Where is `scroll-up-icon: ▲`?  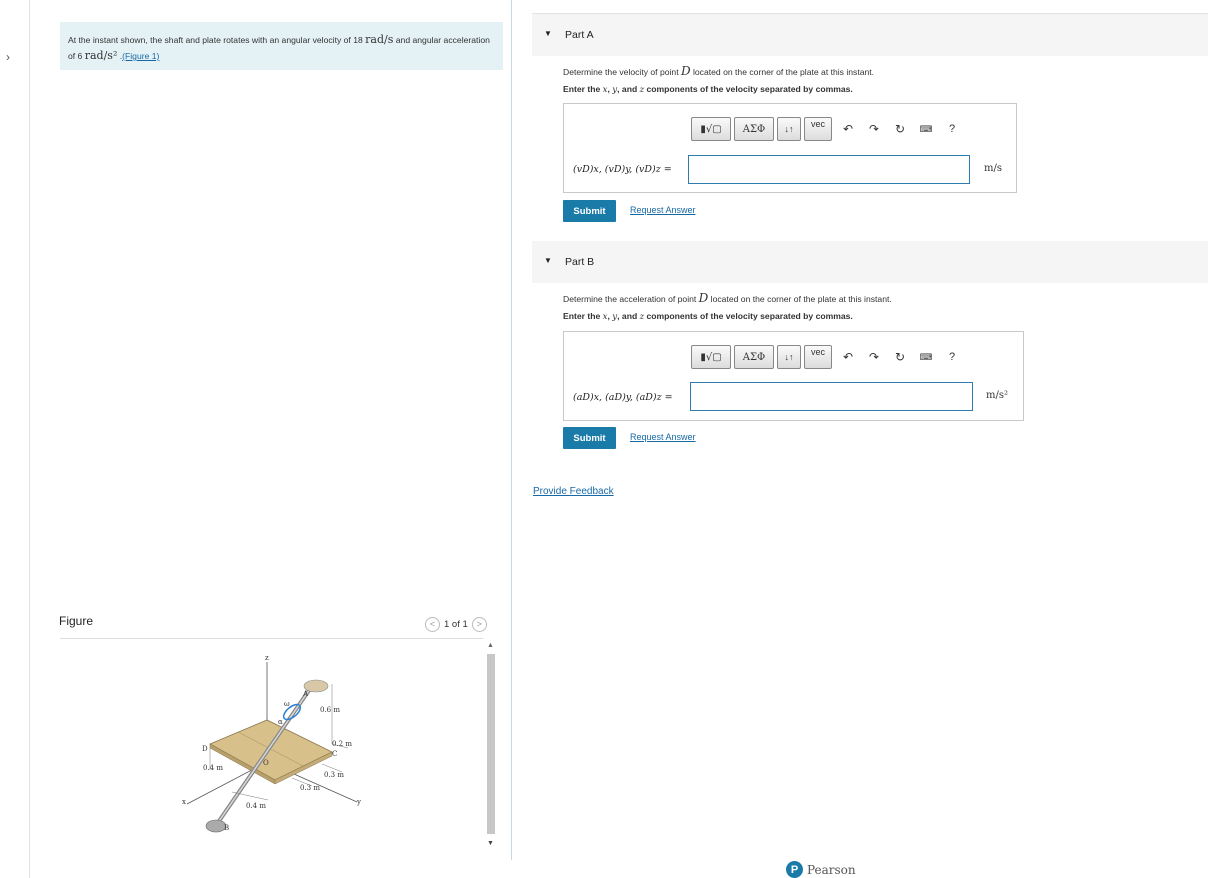 scroll-up-icon: ▲ is located at coordinates (490, 645).